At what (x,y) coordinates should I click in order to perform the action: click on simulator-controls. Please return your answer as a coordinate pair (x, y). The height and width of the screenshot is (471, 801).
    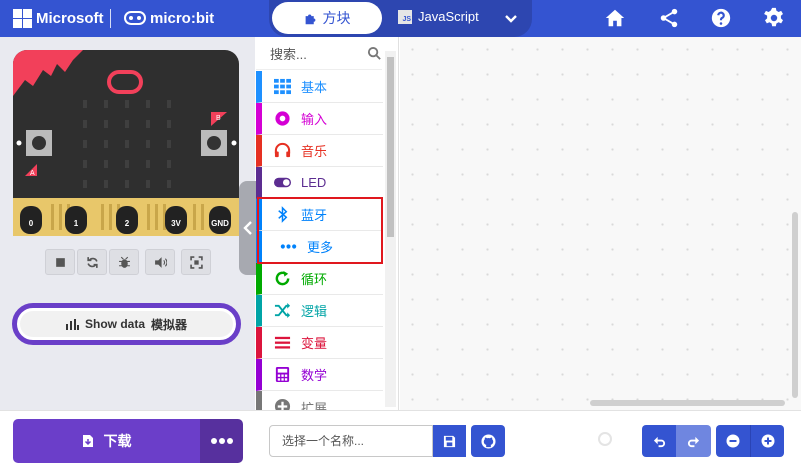
    Looking at the image, I should click on (128, 262).